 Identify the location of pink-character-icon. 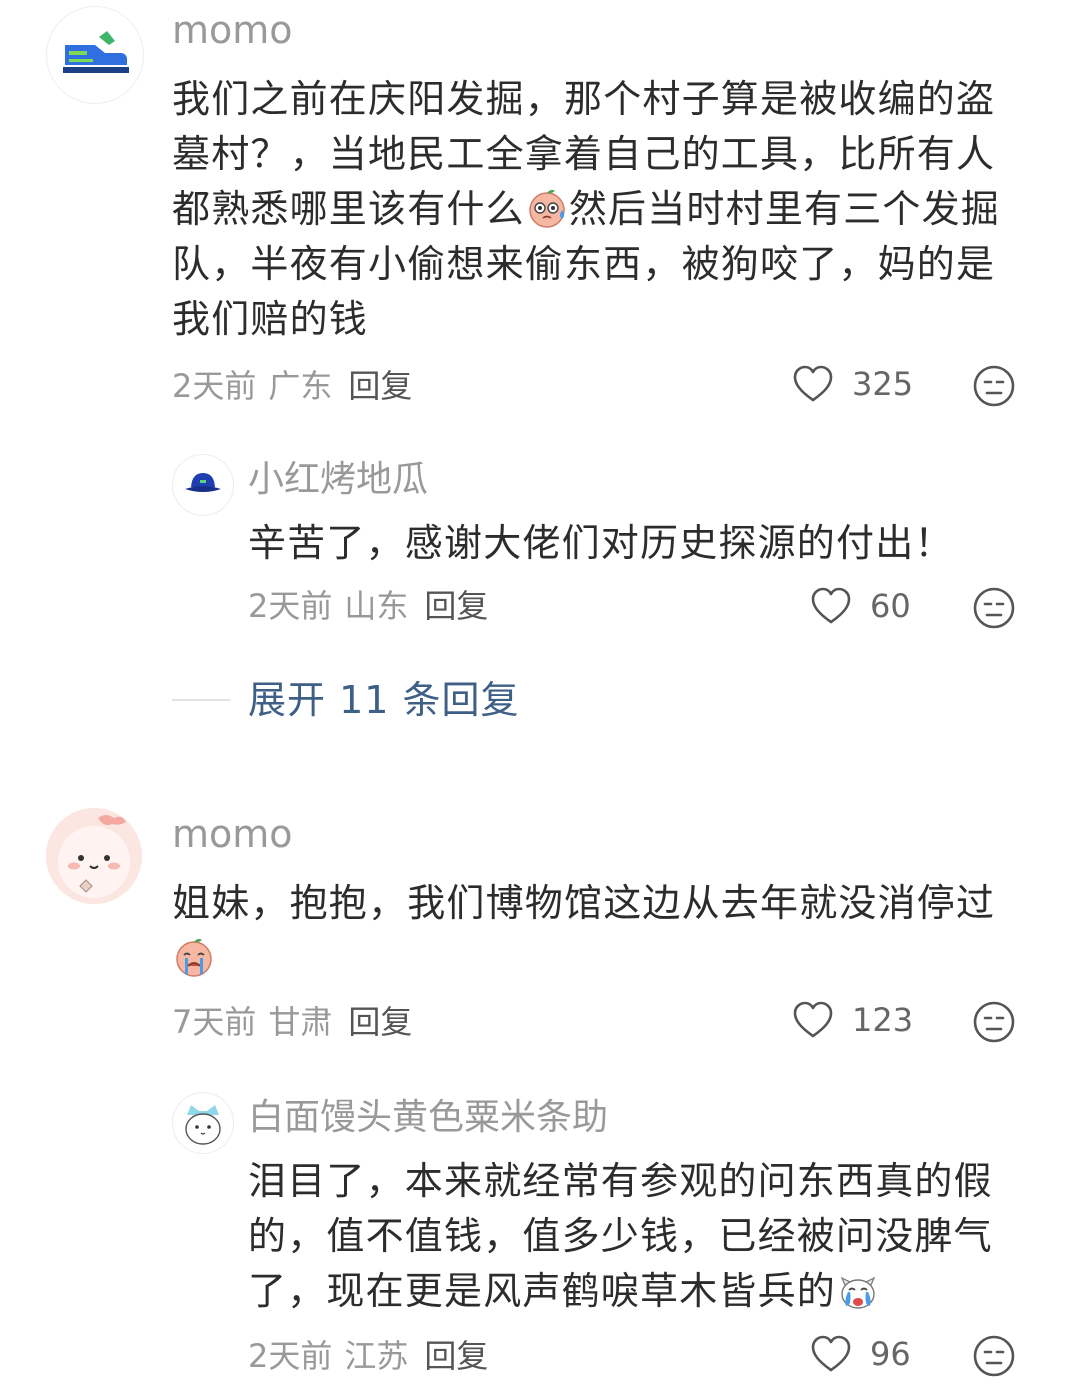
(94, 856).